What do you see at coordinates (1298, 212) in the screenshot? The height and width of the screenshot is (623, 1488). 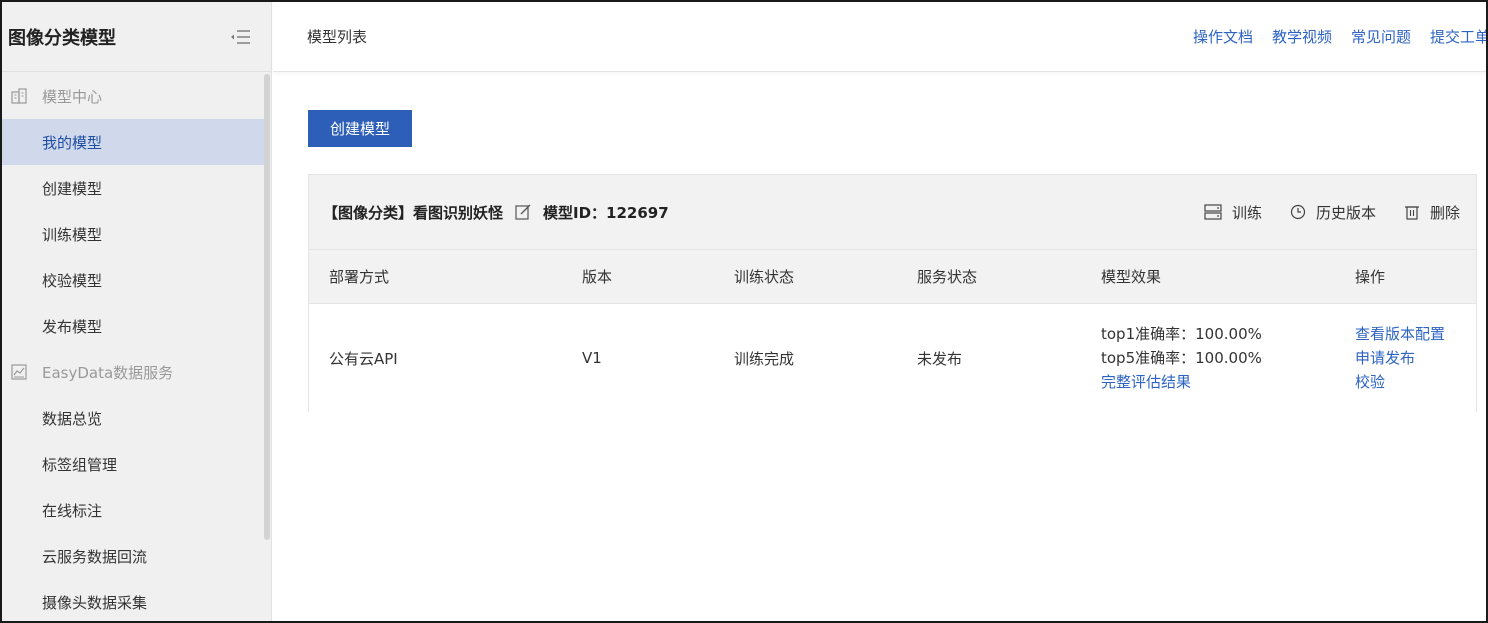 I see `clock-icon` at bounding box center [1298, 212].